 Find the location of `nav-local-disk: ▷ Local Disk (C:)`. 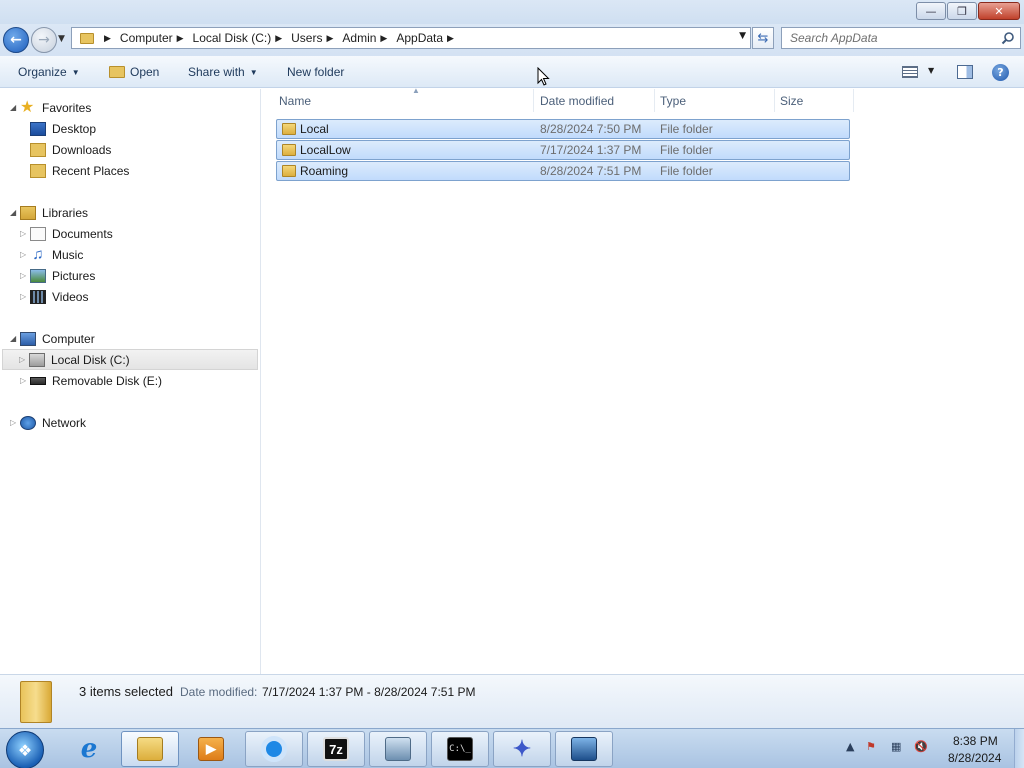

nav-local-disk: ▷ Local Disk (C:) is located at coordinates (130, 359).